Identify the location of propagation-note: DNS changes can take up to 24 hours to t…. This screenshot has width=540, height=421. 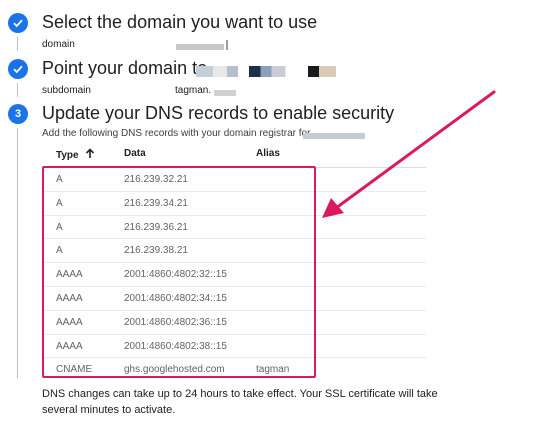
(240, 402).